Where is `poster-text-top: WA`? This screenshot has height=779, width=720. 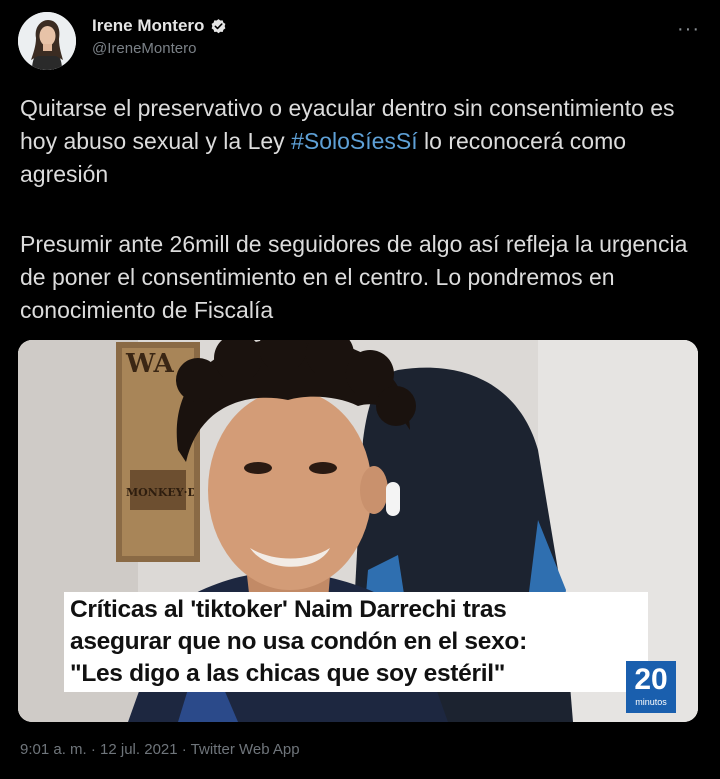 poster-text-top: WA is located at coordinates (150, 364).